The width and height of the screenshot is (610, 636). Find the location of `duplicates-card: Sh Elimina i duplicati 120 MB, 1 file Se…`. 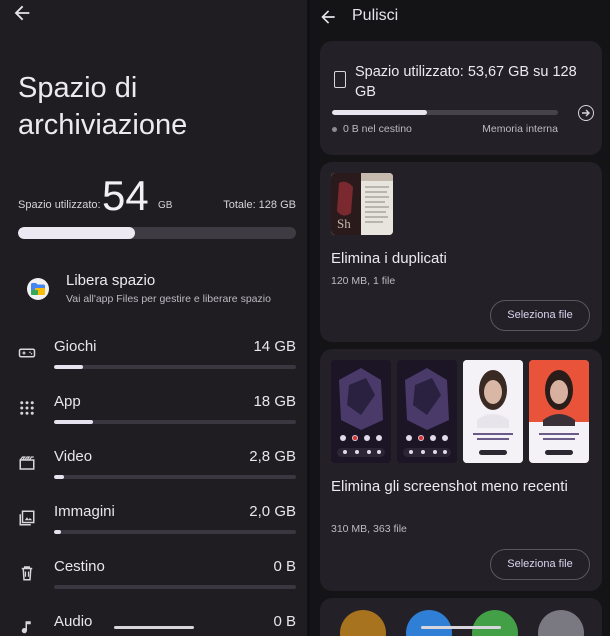

duplicates-card: Sh Elimina i duplicati 120 MB, 1 file Se… is located at coordinates (461, 252).